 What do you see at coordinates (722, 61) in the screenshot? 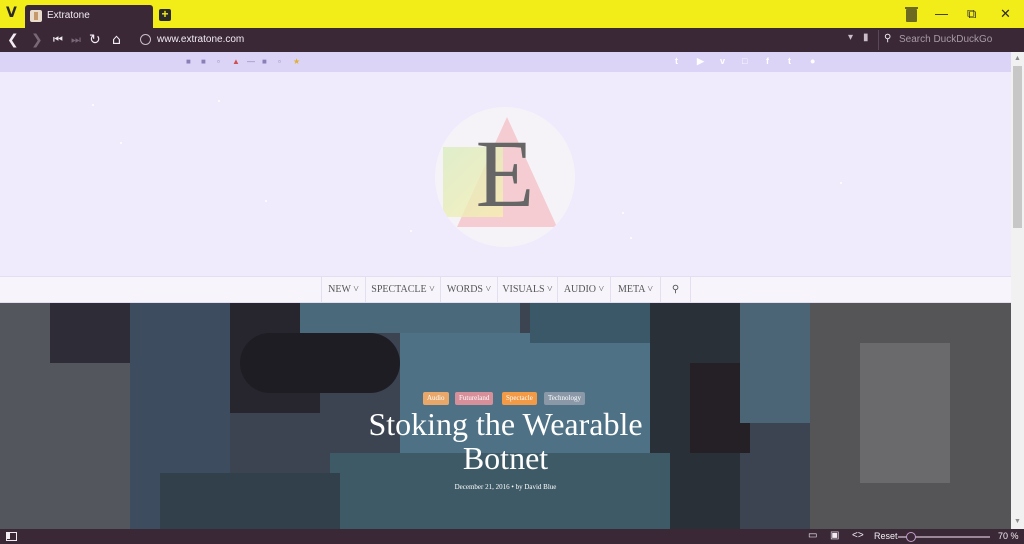
I see `vimeo-icon: v` at bounding box center [722, 61].